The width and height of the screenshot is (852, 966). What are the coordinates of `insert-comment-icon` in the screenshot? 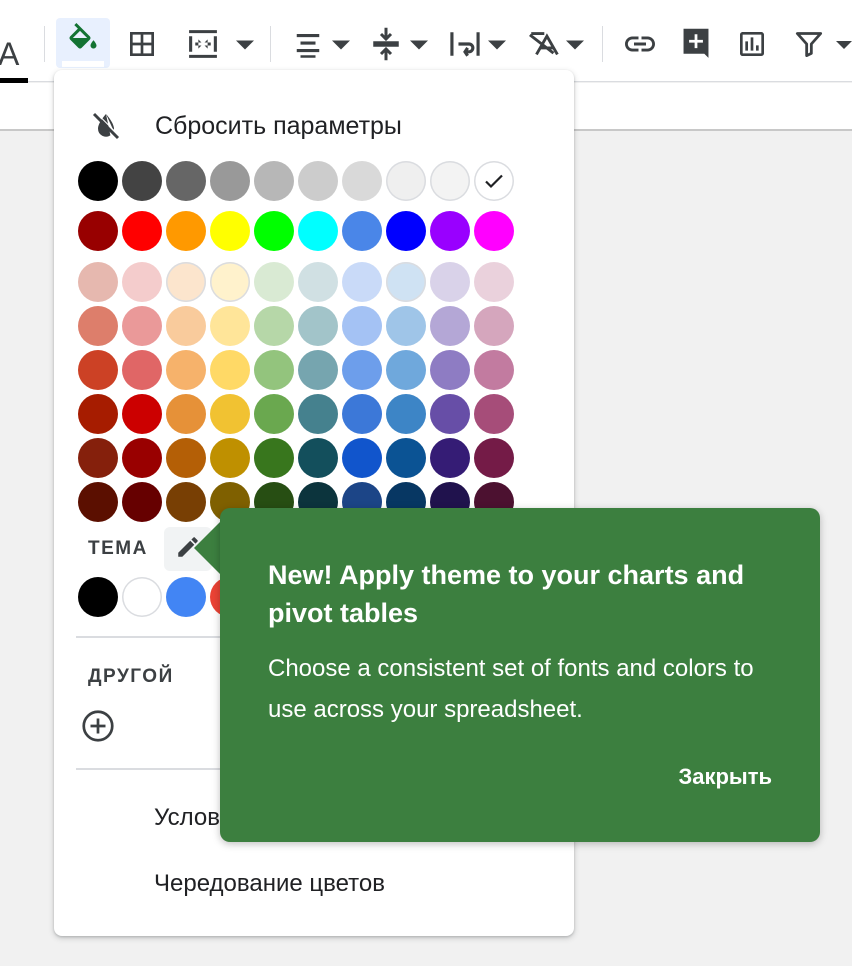 It's located at (696, 44).